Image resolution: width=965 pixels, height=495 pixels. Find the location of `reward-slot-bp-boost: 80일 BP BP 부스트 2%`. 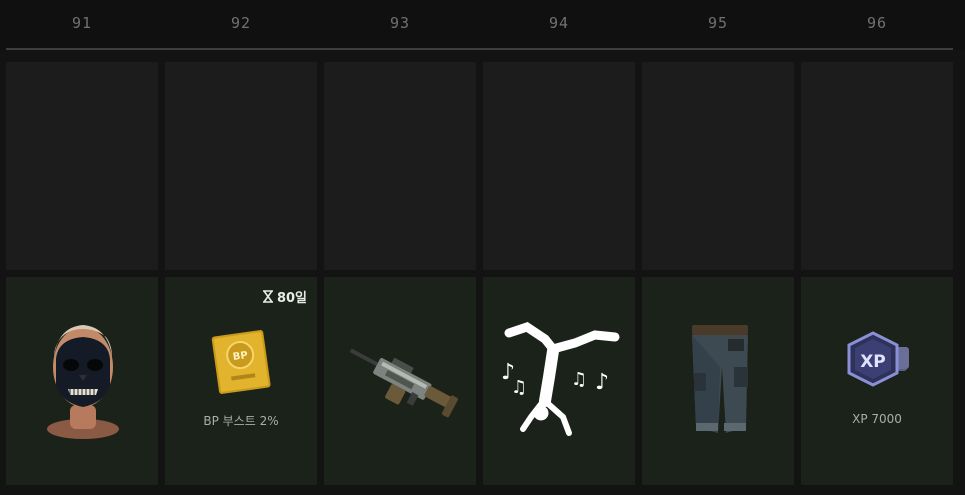

reward-slot-bp-boost: 80일 BP BP 부스트 2% is located at coordinates (241, 381).